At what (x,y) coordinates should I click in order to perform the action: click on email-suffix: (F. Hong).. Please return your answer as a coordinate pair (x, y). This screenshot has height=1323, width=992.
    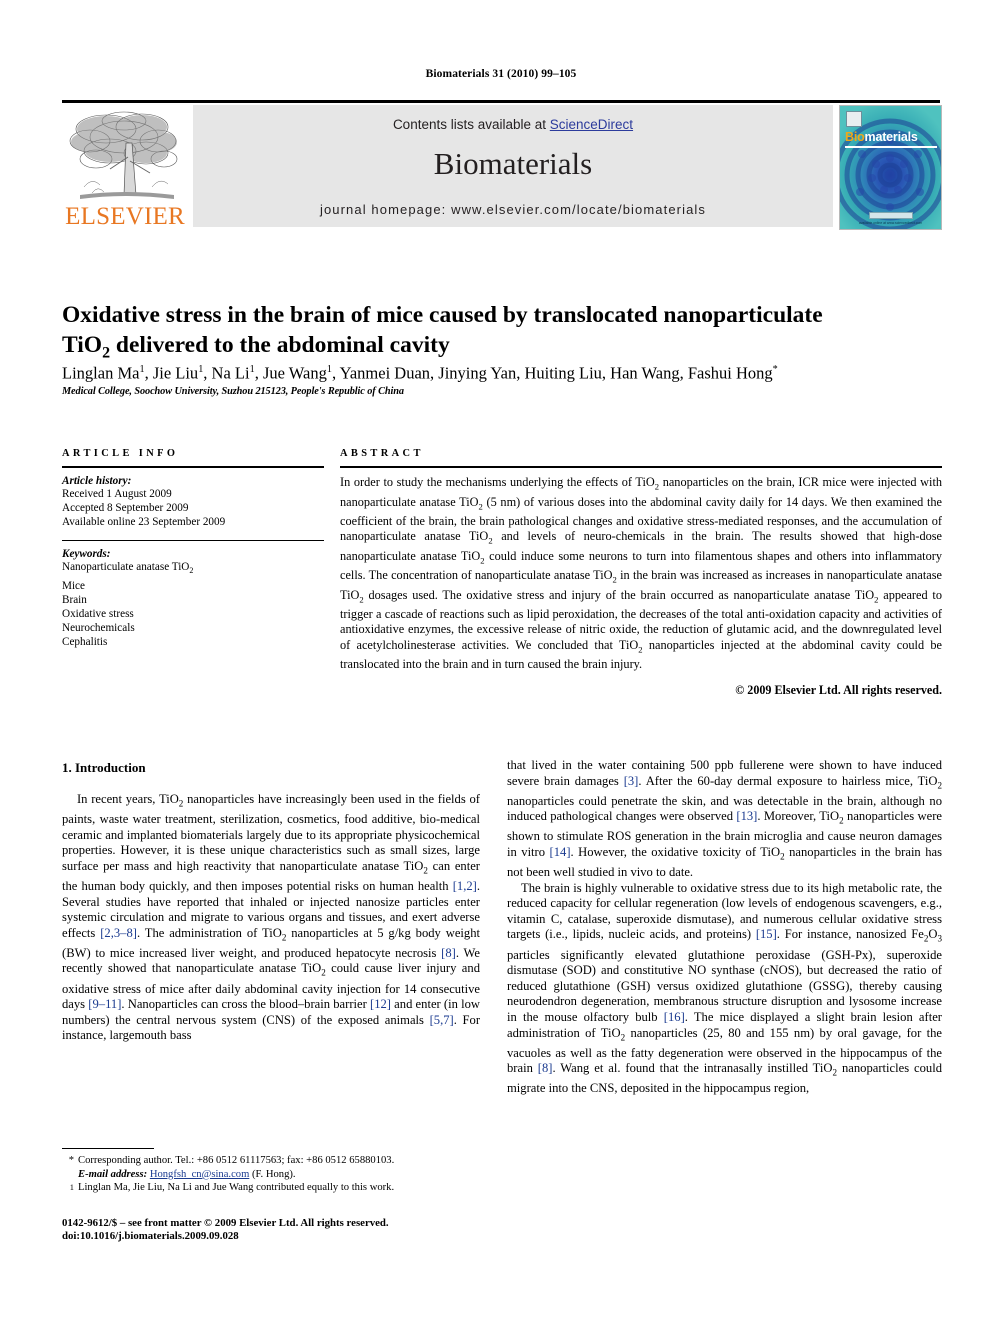
    Looking at the image, I should click on (272, 1174).